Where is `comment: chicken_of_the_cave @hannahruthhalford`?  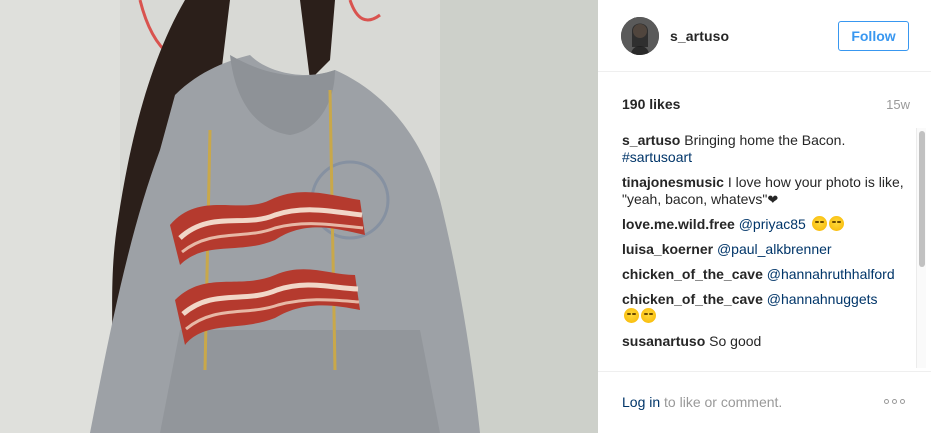 comment: chicken_of_the_cave @hannahruthhalford is located at coordinates (763, 274).